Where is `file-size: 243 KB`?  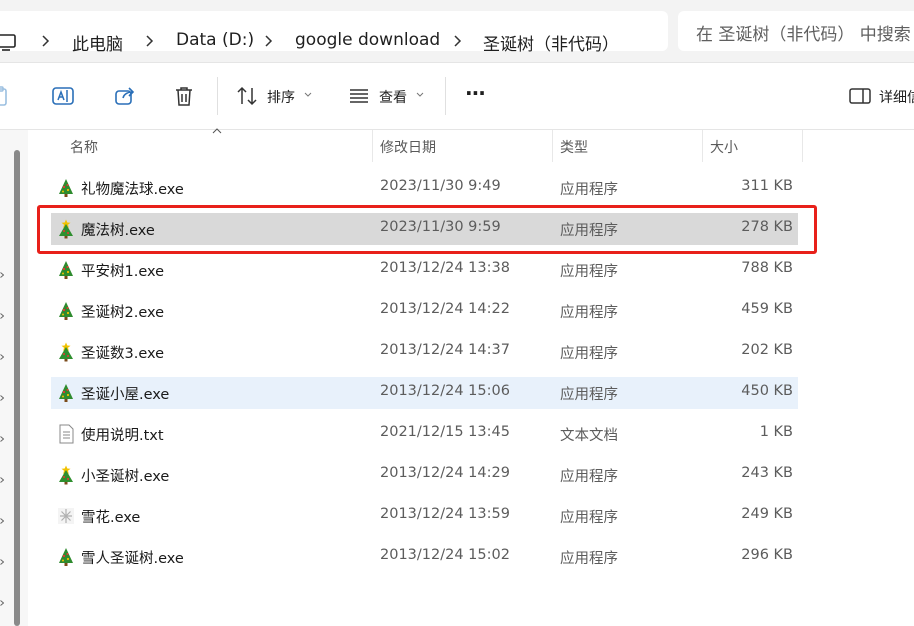
file-size: 243 KB is located at coordinates (767, 473).